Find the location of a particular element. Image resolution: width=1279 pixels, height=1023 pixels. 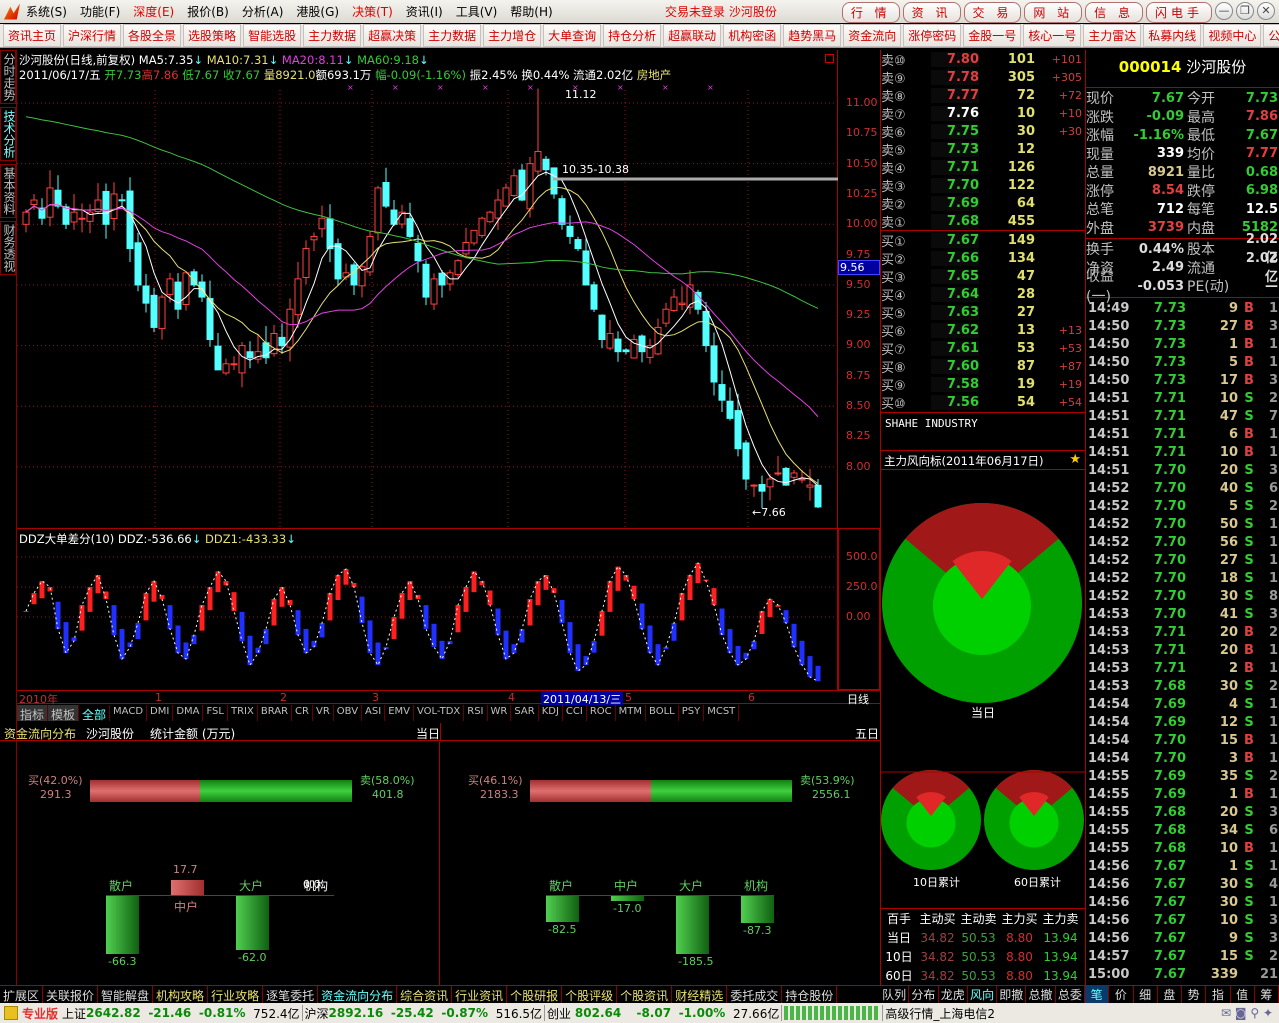

toolbar-button: 趋势黑马 is located at coordinates (812, 35).